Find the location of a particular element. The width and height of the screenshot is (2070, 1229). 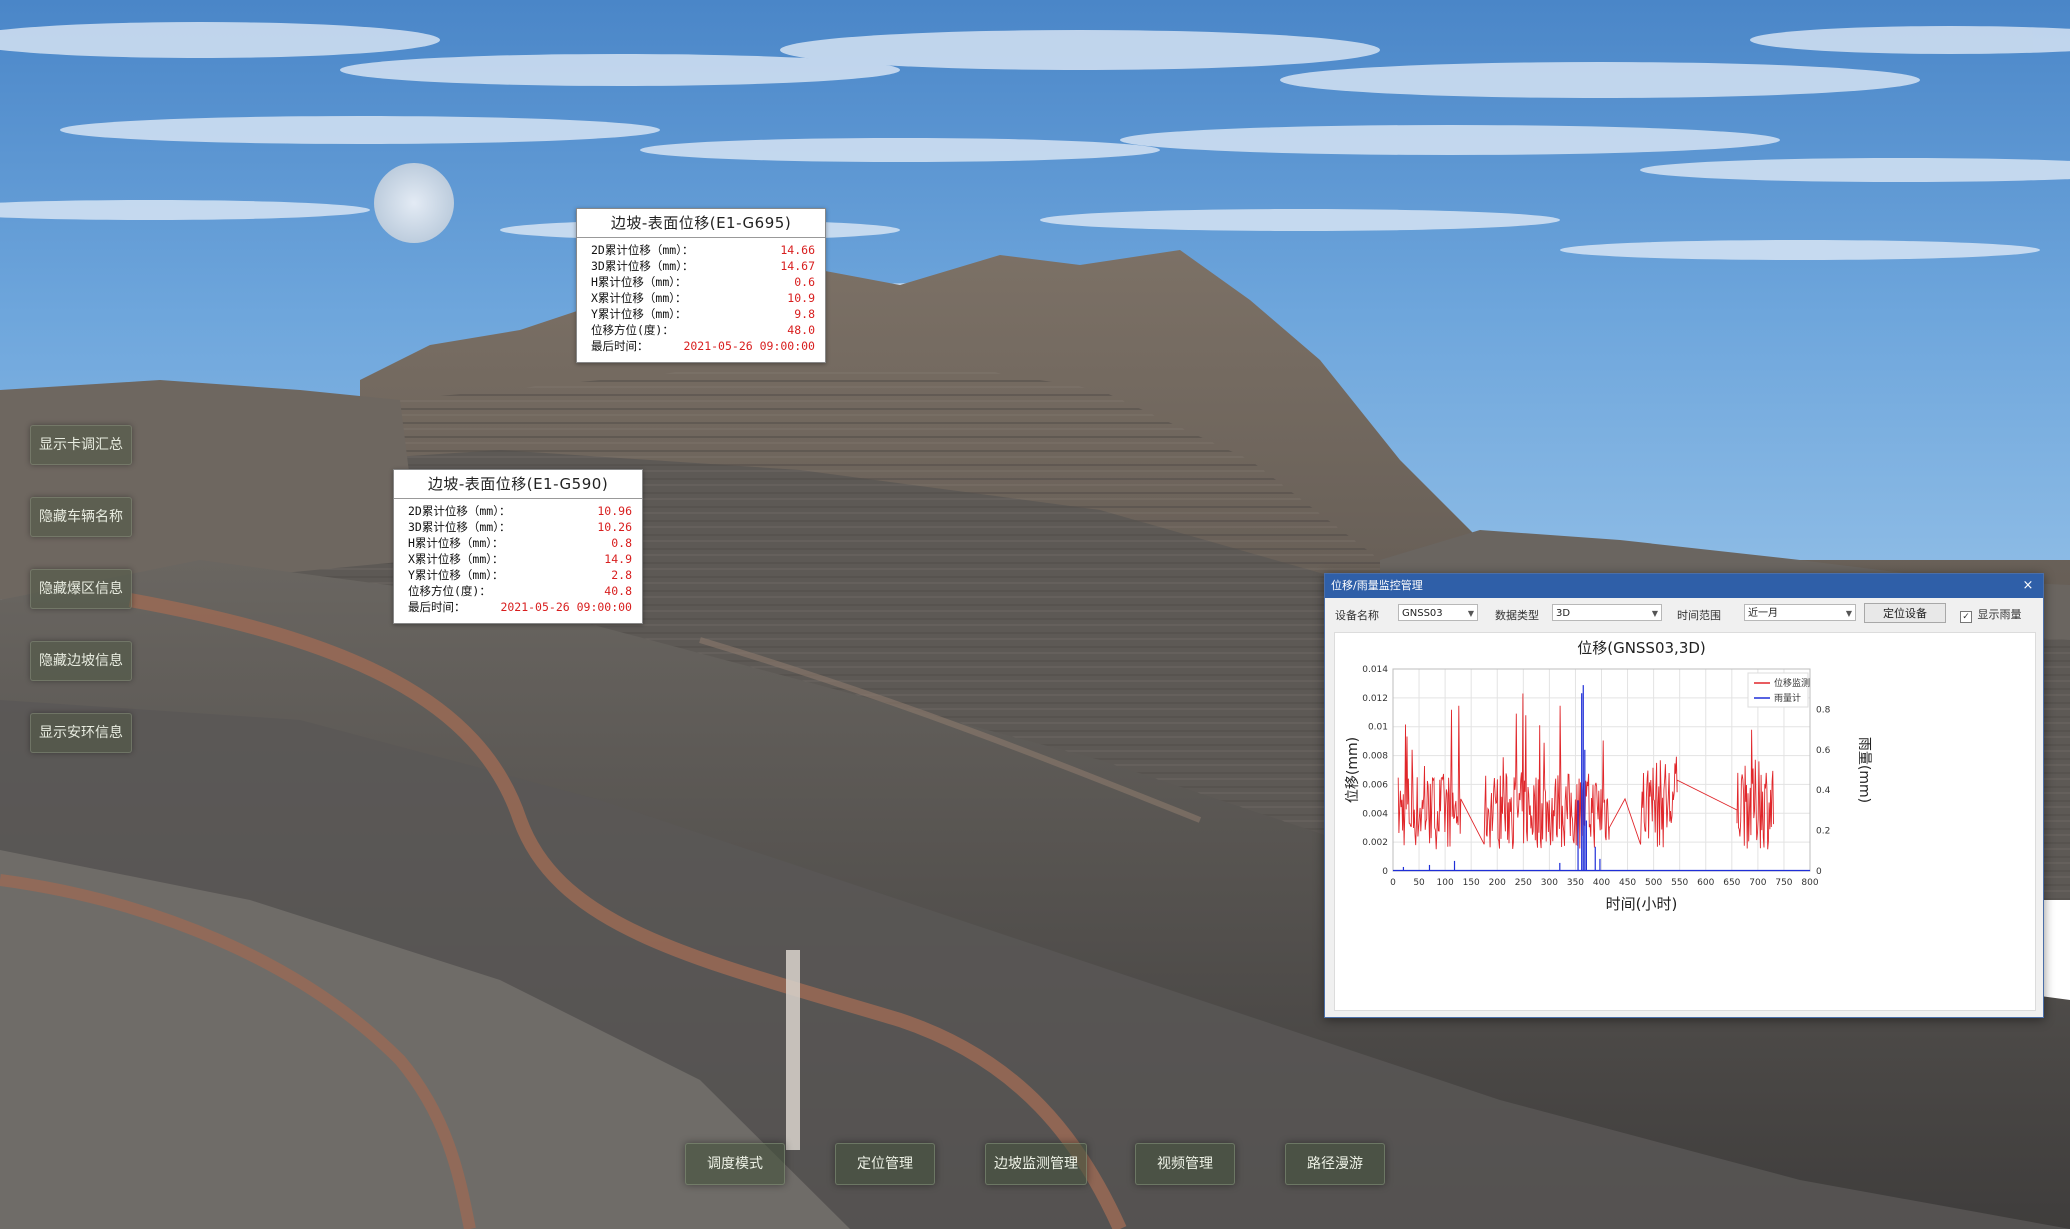

x-tick-label: 400 is located at coordinates (1601, 883).